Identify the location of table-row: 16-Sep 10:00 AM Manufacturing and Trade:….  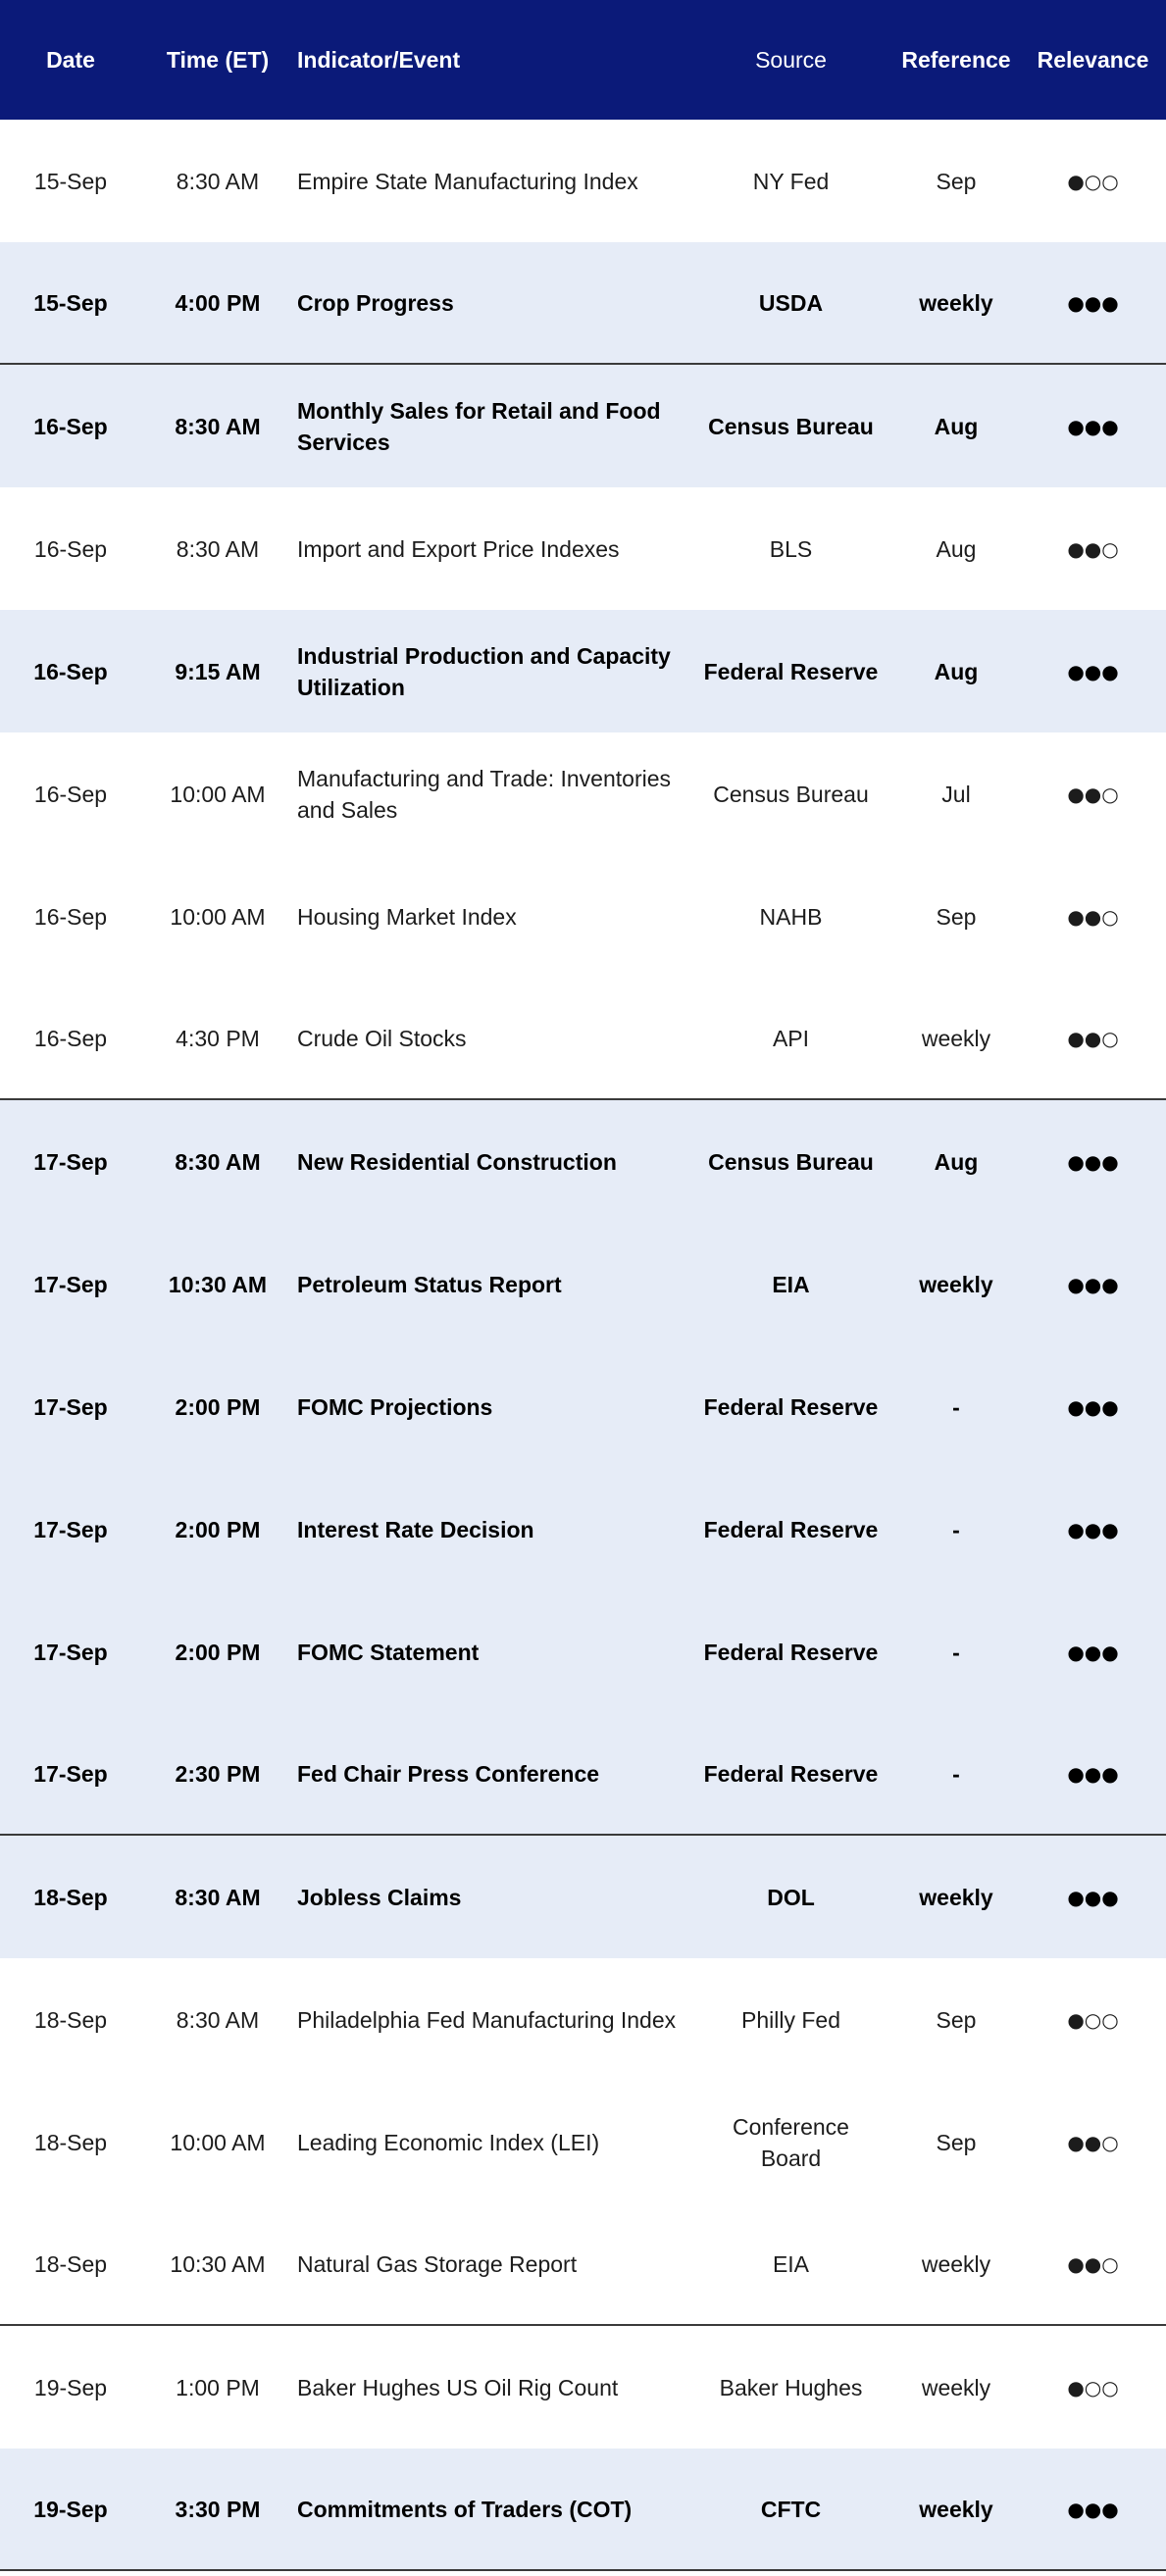
(583, 794).